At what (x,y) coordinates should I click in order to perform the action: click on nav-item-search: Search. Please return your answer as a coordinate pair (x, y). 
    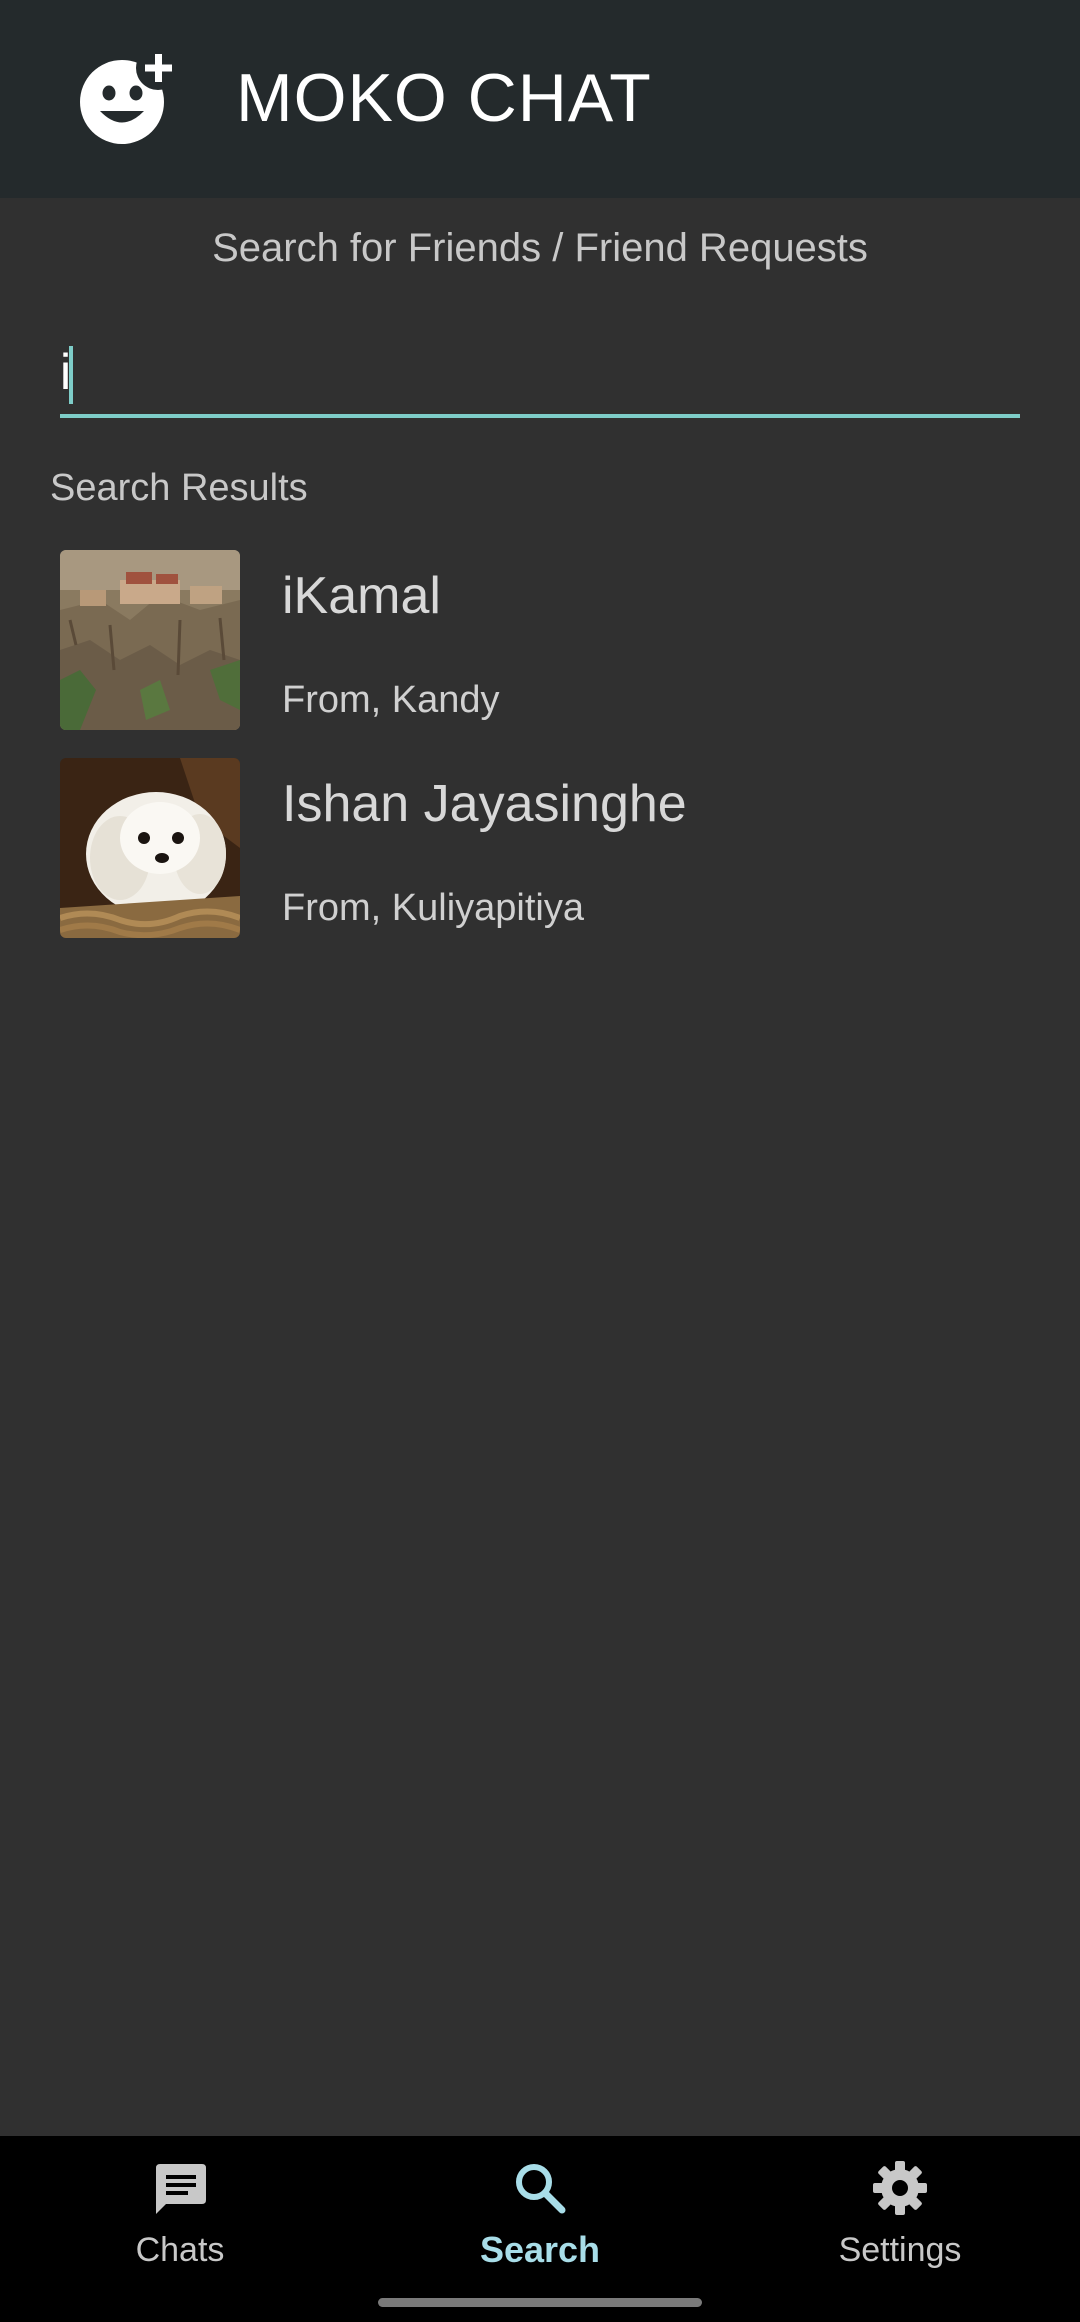
    Looking at the image, I should click on (540, 2221).